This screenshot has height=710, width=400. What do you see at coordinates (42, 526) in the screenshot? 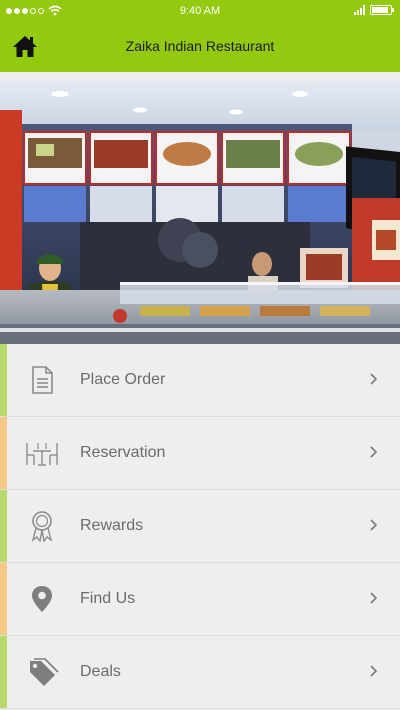
I see `award-ribbon-icon` at bounding box center [42, 526].